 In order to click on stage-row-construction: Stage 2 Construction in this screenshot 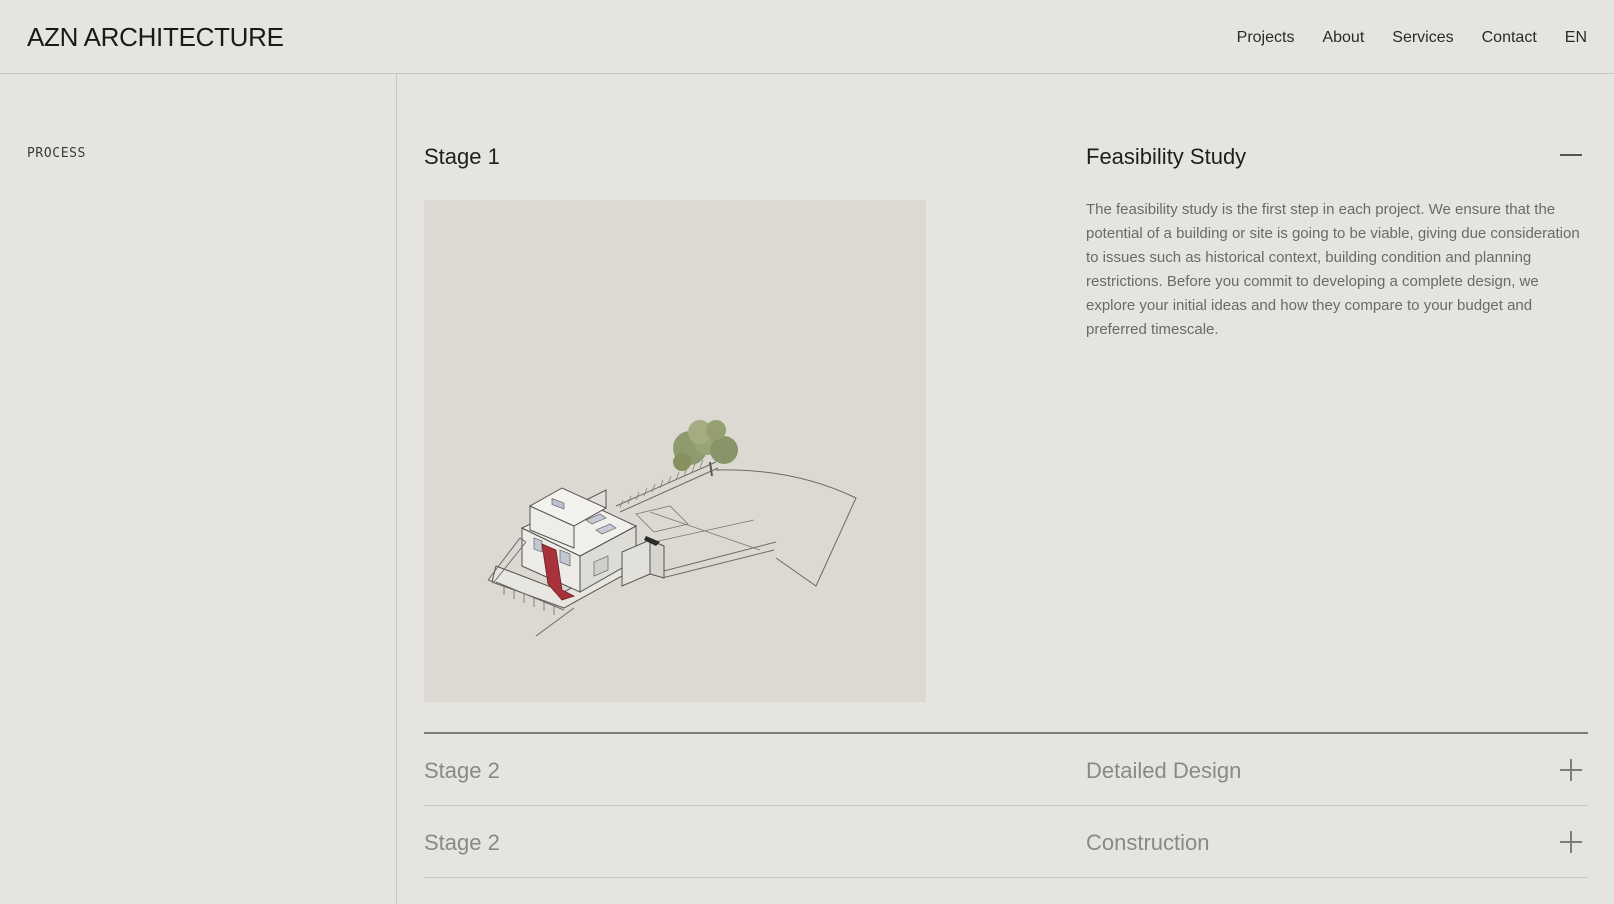, I will do `click(1006, 842)`.